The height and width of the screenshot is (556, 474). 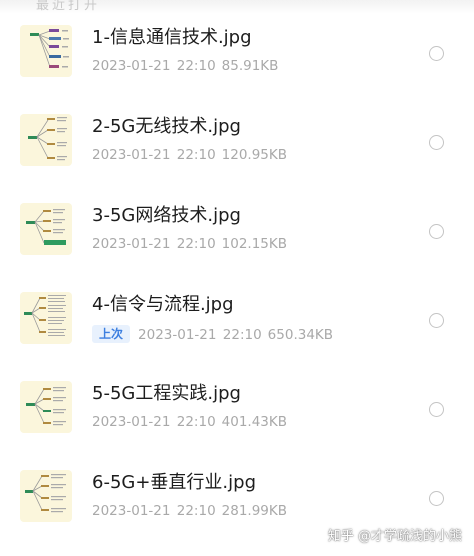 I want to click on file-size: 281.99KB, so click(x=254, y=511).